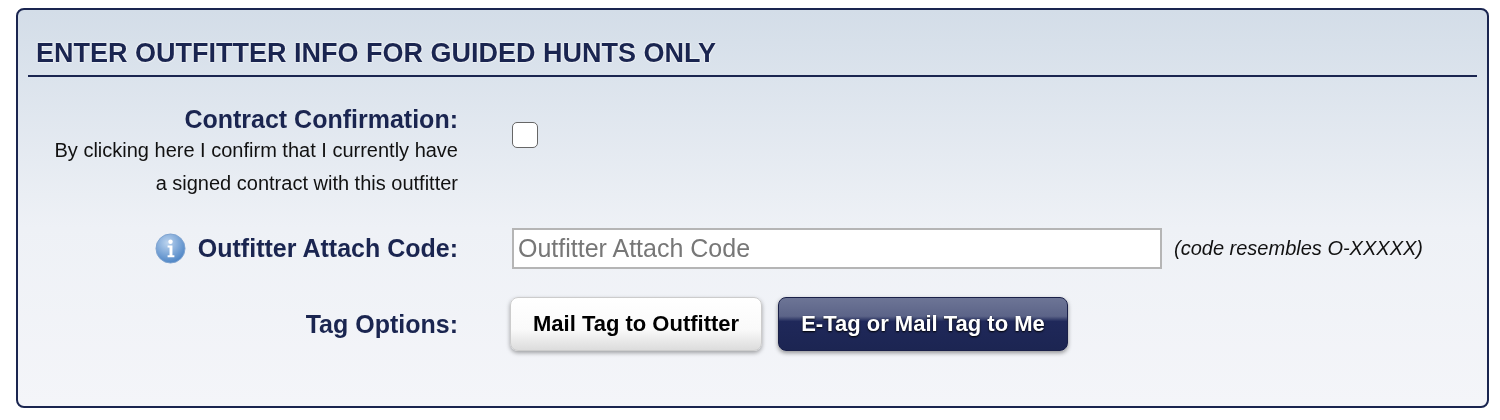 This screenshot has height=420, width=1500. What do you see at coordinates (381, 324) in the screenshot?
I see `field-label: Tag Options:` at bounding box center [381, 324].